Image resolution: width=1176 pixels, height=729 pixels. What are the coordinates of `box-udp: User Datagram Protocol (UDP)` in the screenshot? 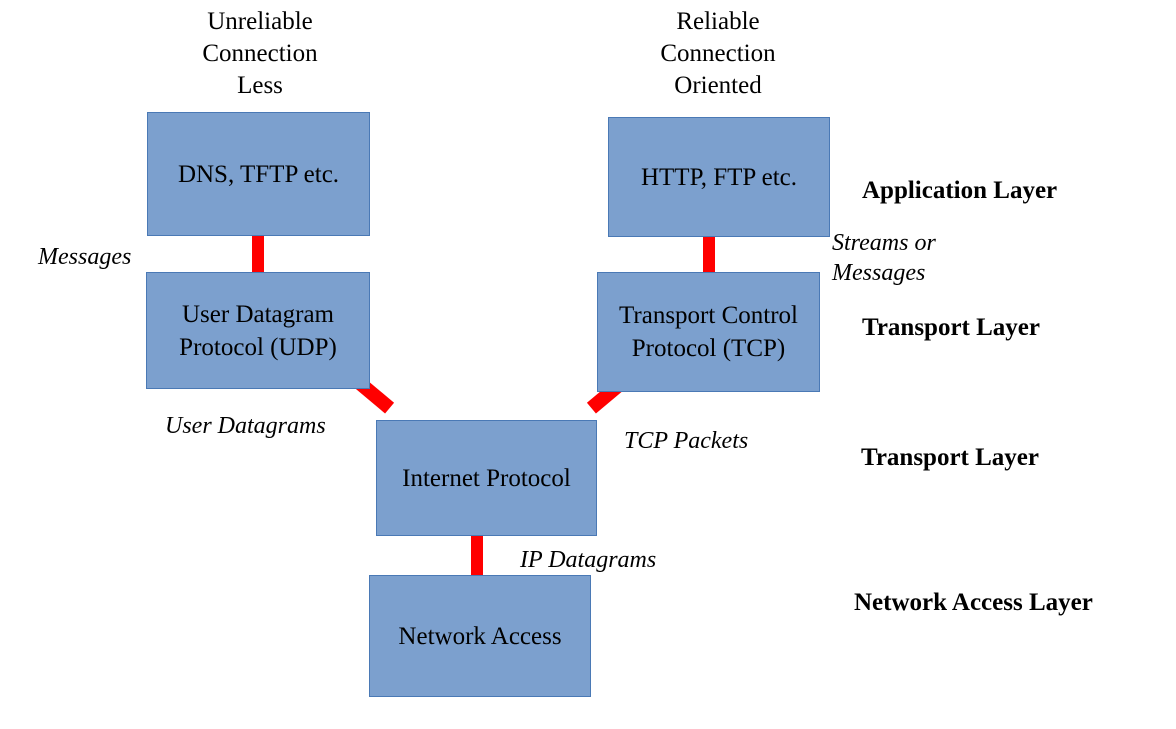 It's located at (258, 330).